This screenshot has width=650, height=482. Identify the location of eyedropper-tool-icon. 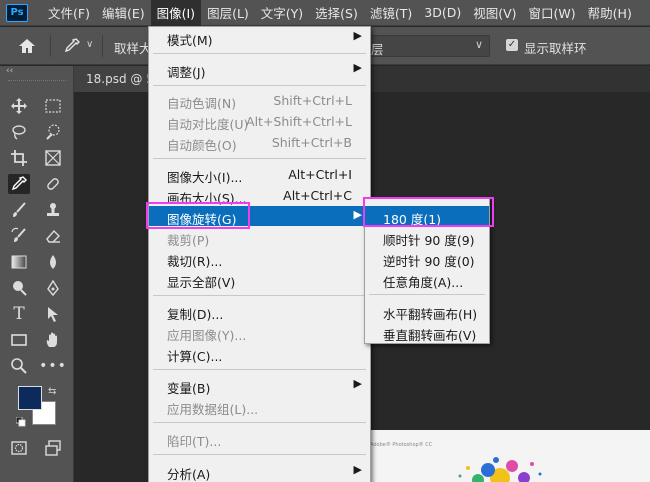
(19, 184).